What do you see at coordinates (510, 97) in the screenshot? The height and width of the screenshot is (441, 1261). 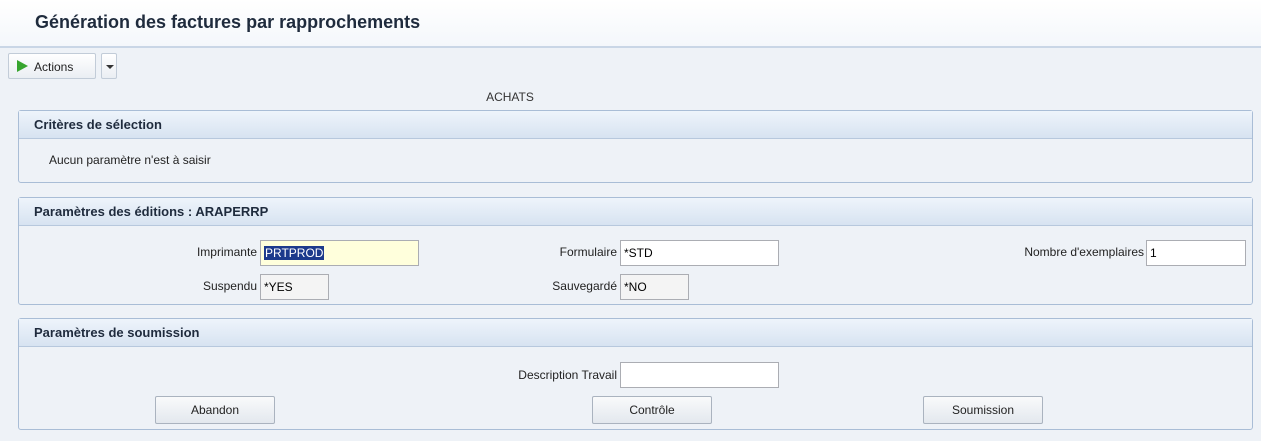 I see `module-label: ACHATS` at bounding box center [510, 97].